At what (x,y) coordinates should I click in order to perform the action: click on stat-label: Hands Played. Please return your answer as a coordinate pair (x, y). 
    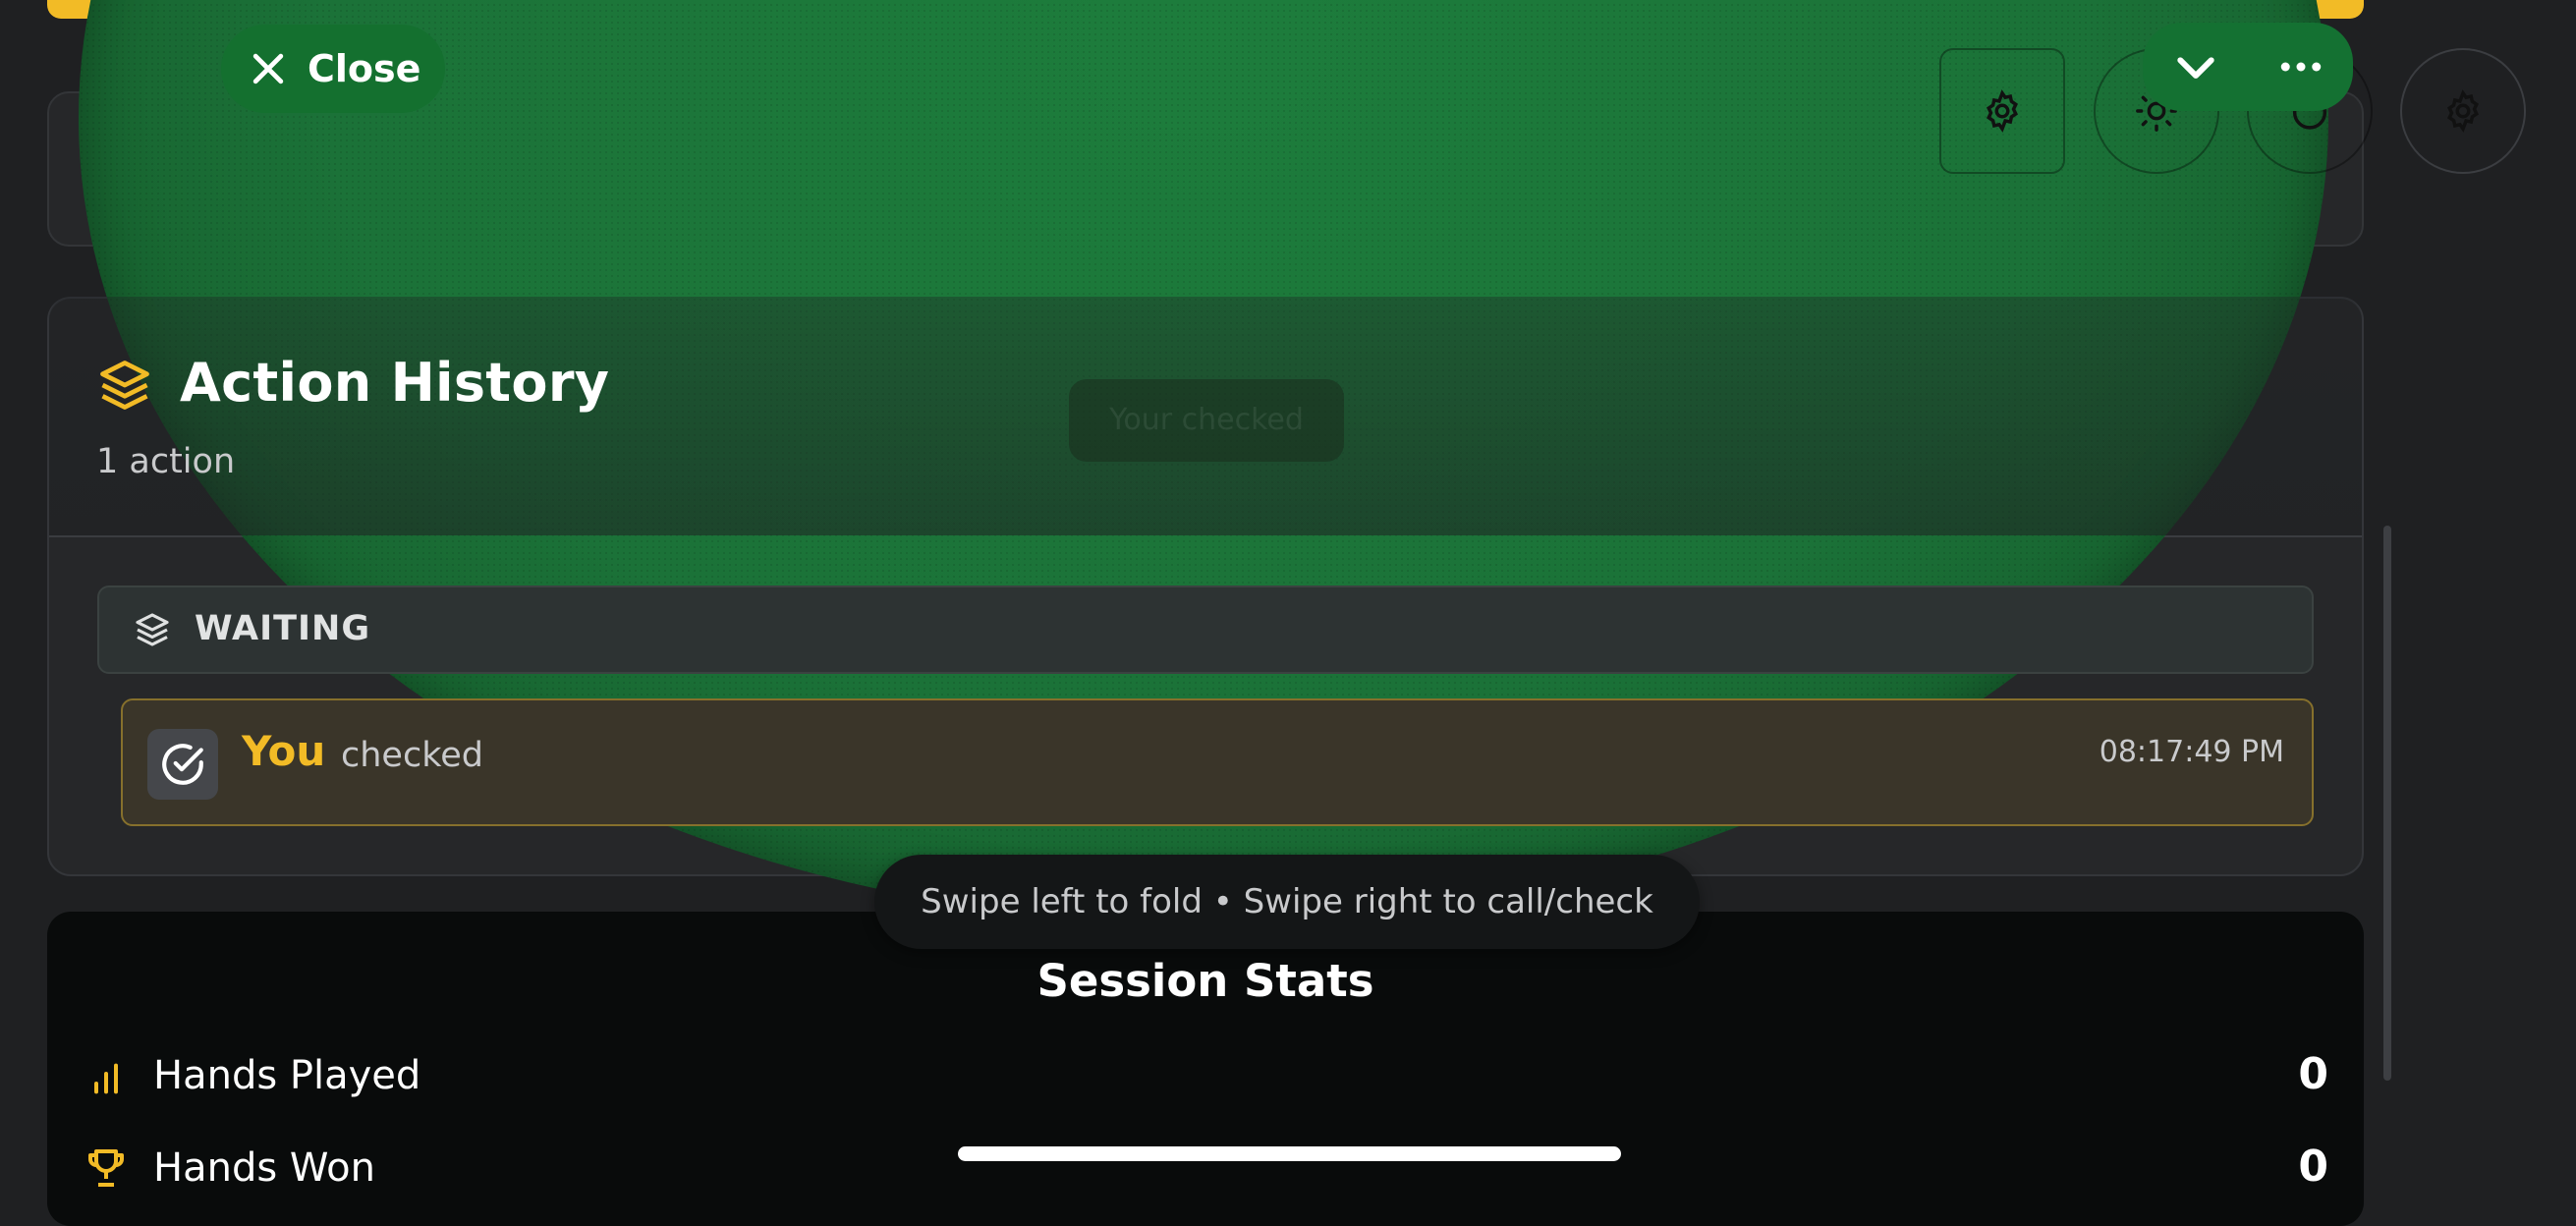
    Looking at the image, I should click on (287, 1075).